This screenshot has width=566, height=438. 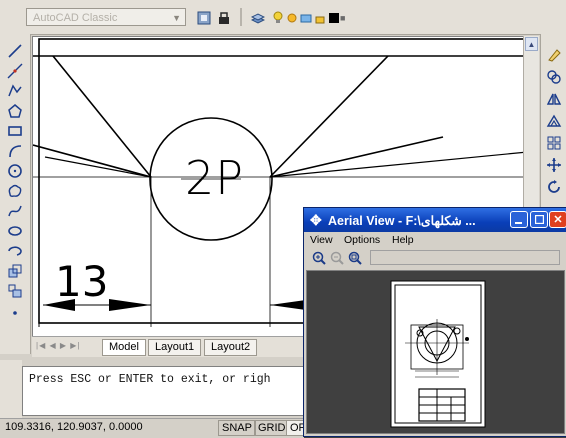 I want to click on dimension-text: 13, so click(x=82, y=281).